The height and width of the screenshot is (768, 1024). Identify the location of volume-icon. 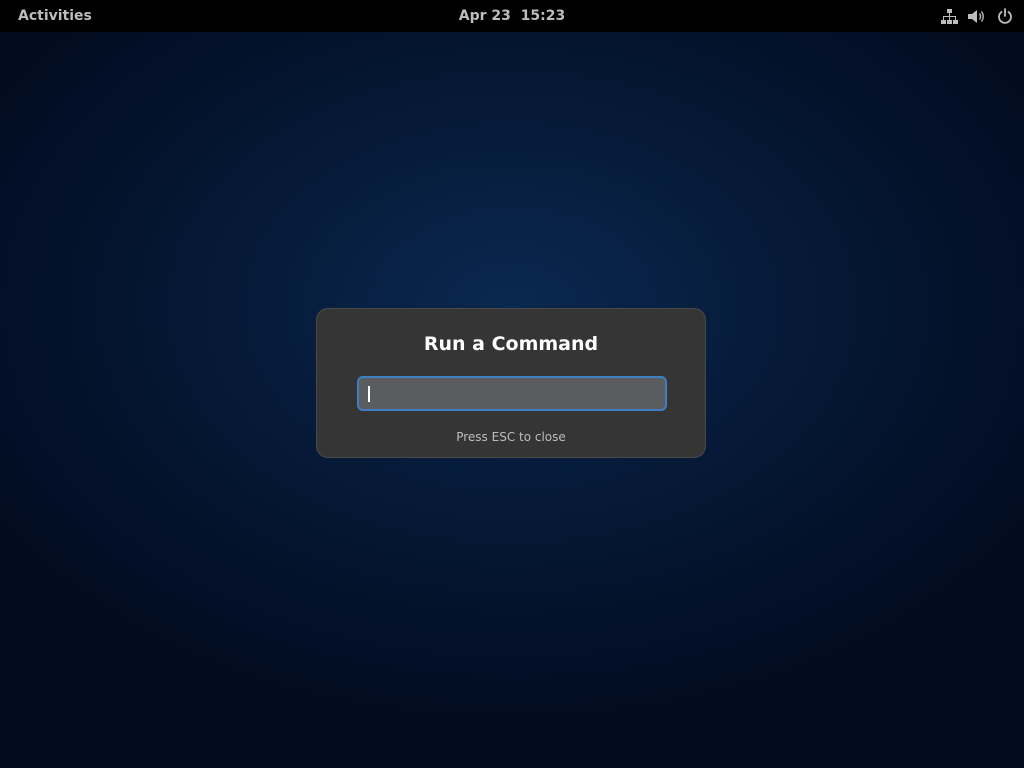
(977, 16).